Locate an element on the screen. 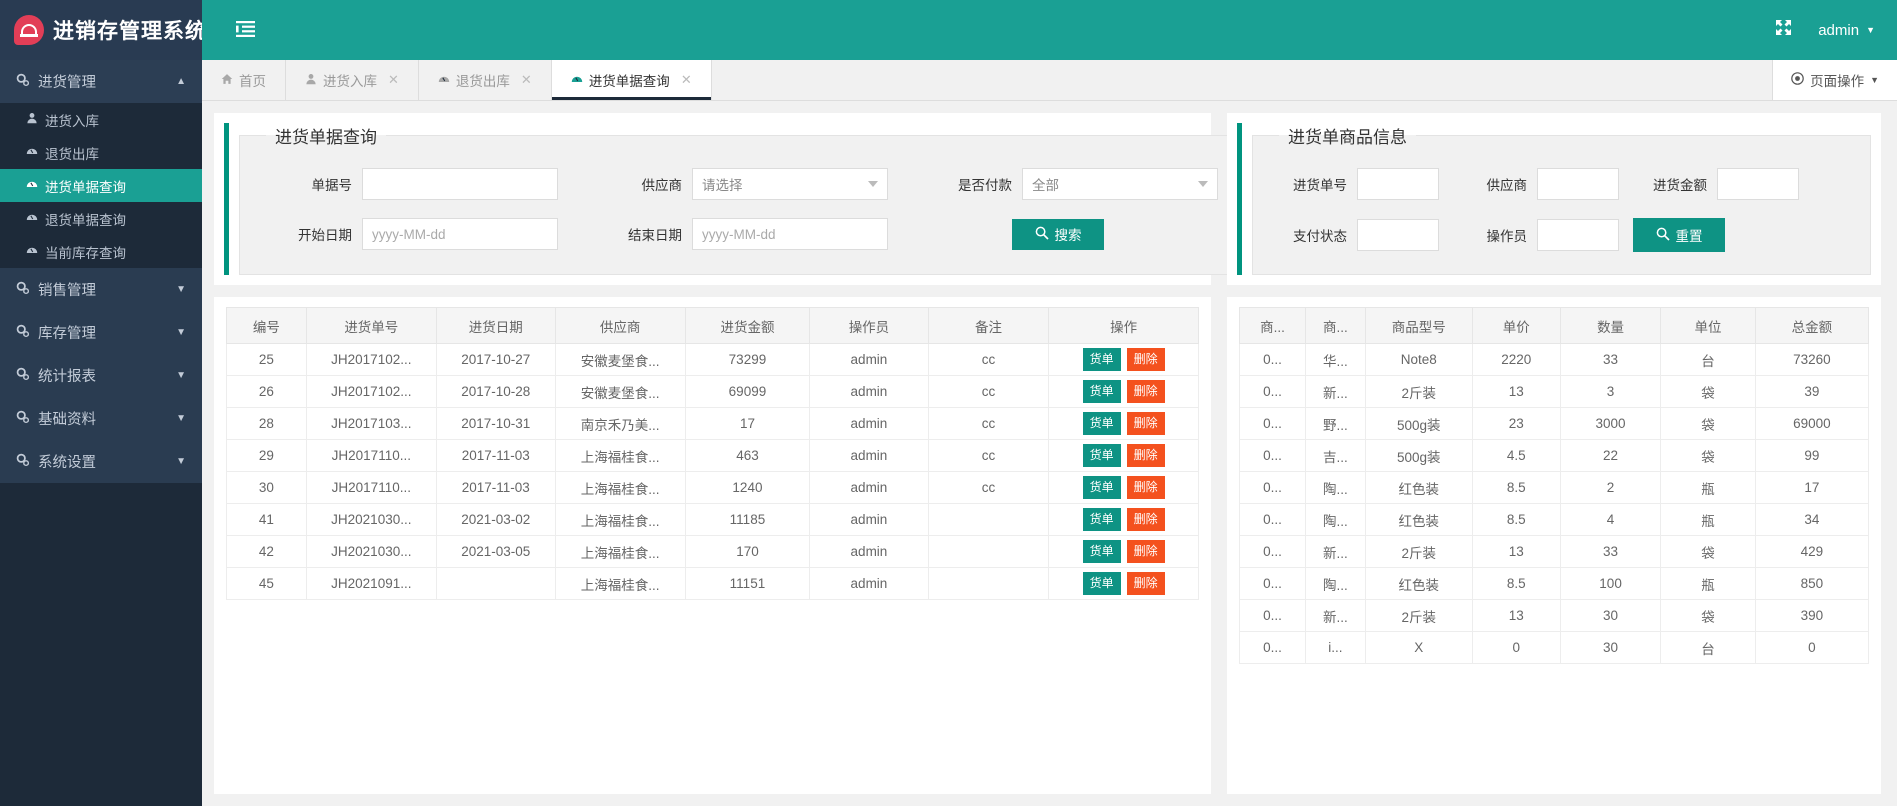  goods-cell-qty: 33 is located at coordinates (1610, 551).